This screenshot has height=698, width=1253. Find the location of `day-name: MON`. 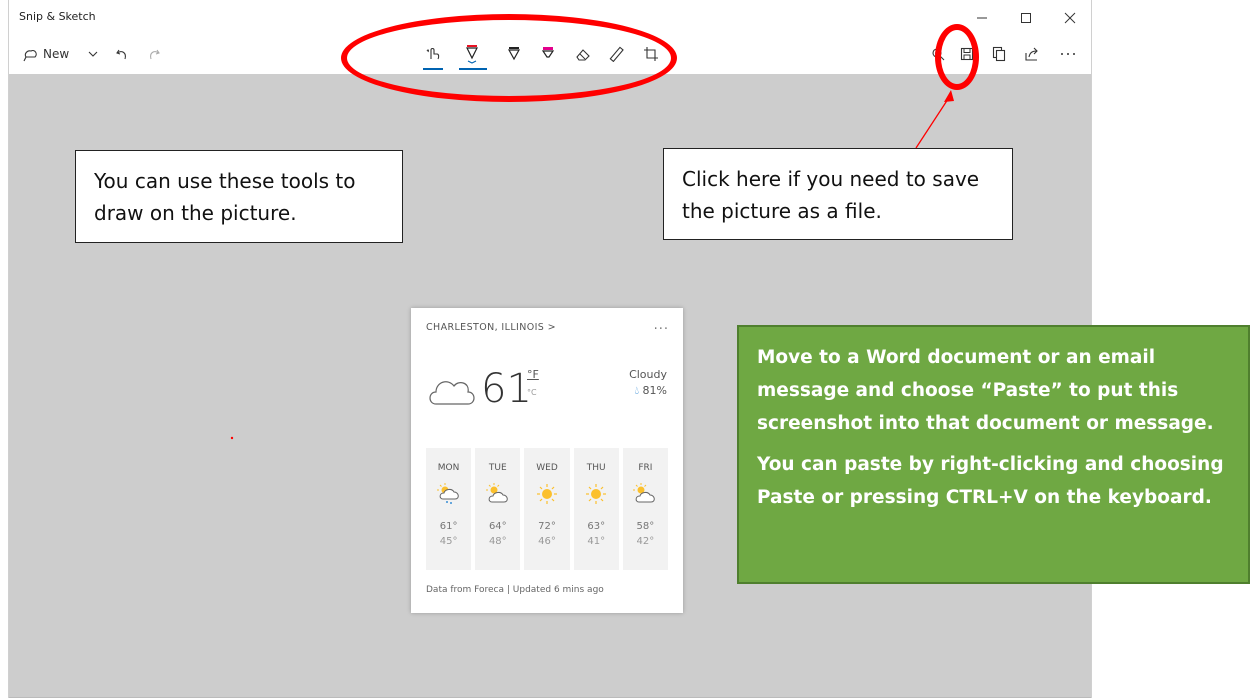

day-name: MON is located at coordinates (448, 468).